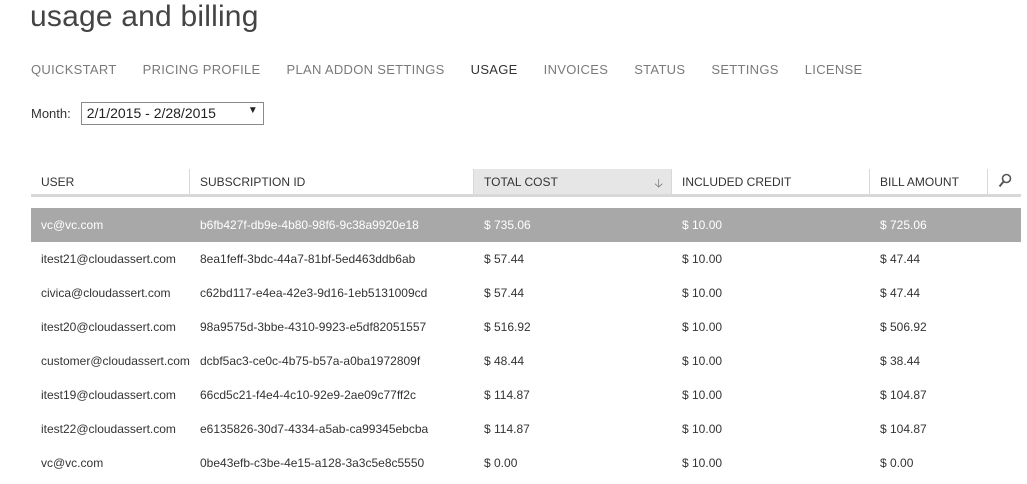 The height and width of the screenshot is (484, 1027). I want to click on month-select-value: 2/1/2015 - 2/28/2015, so click(151, 113).